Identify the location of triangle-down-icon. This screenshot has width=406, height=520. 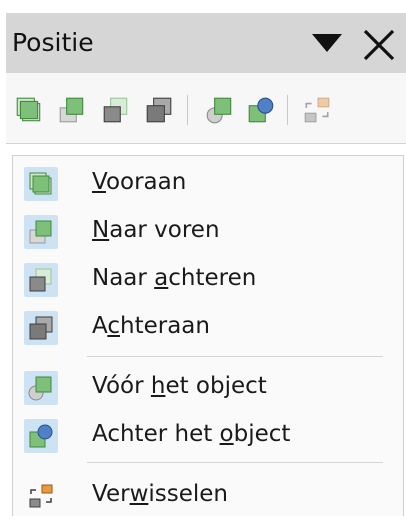
(327, 43).